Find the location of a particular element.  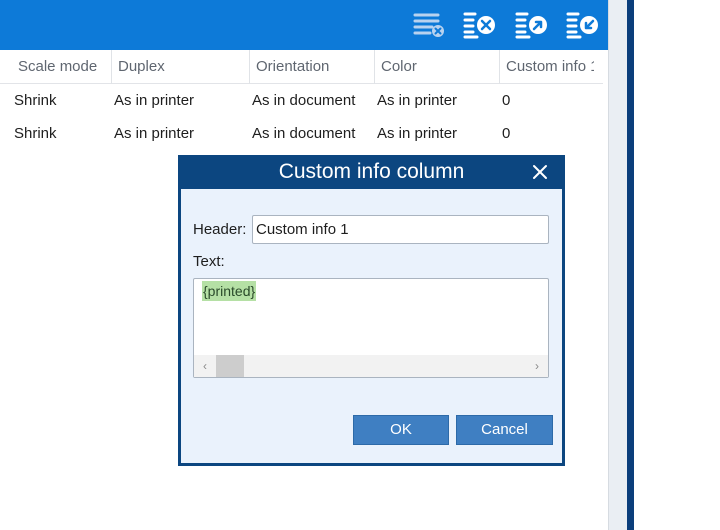

scrollbar-thumb is located at coordinates (230, 366).